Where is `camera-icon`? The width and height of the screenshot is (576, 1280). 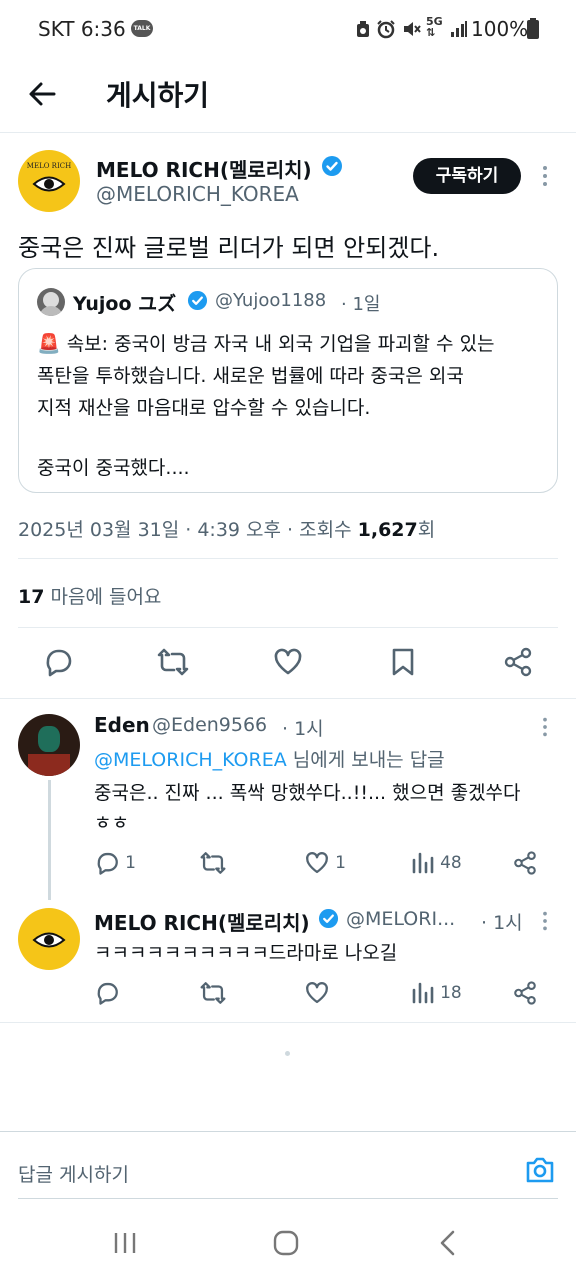
camera-icon is located at coordinates (540, 1170).